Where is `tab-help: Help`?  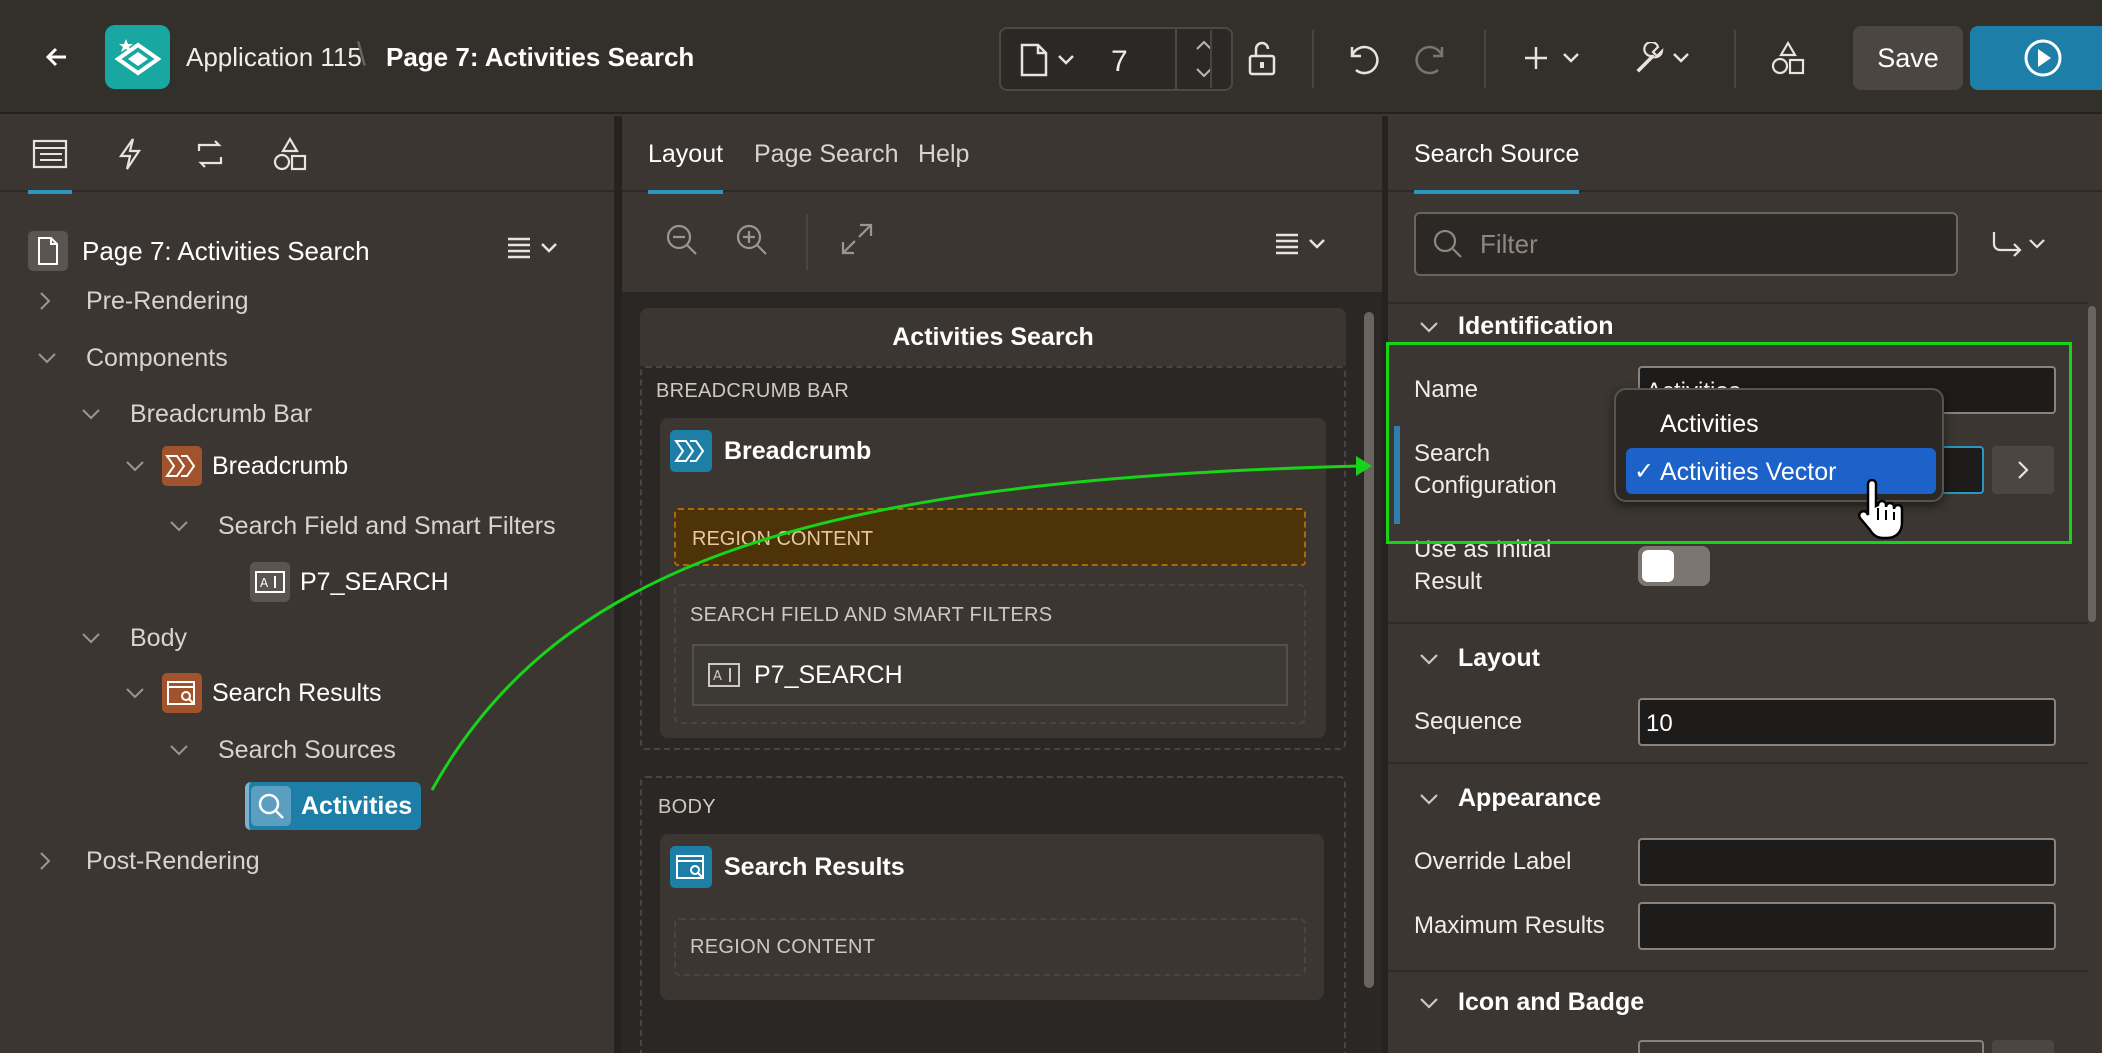 tab-help: Help is located at coordinates (943, 154).